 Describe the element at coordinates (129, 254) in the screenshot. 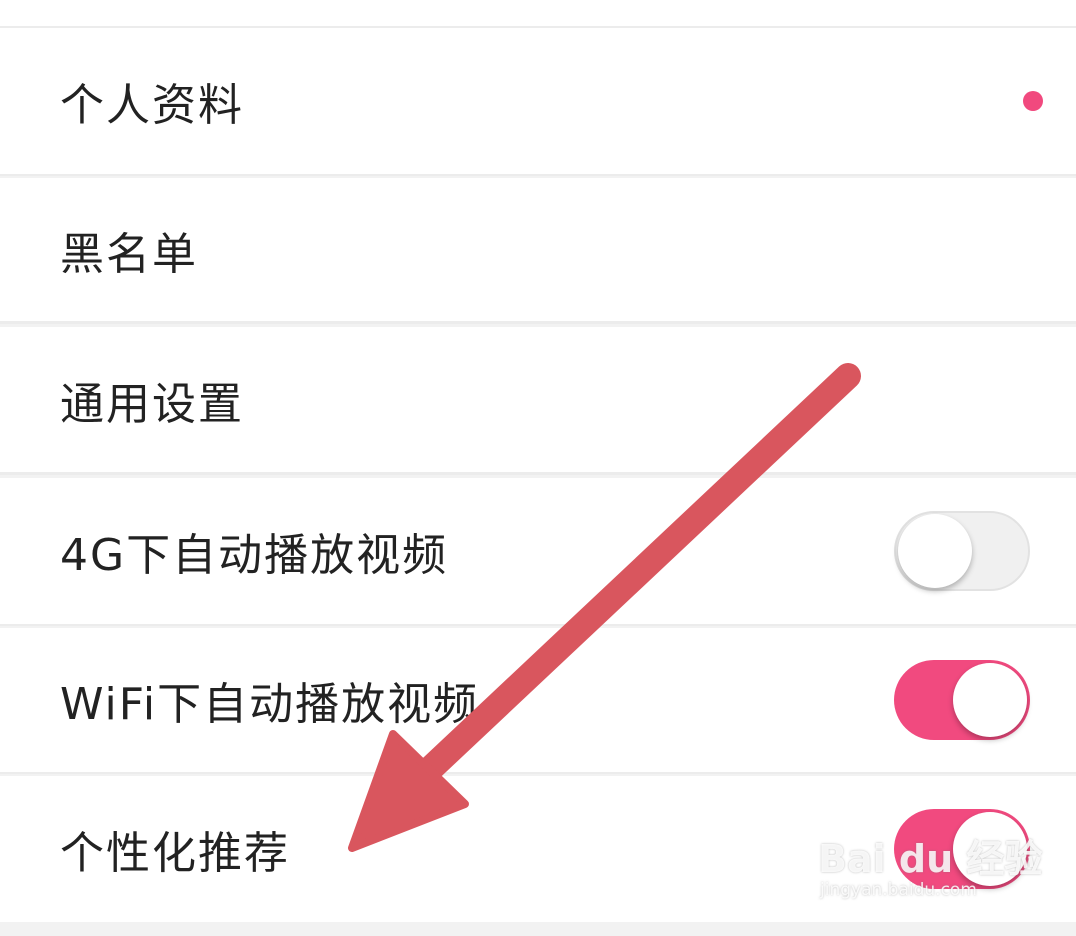

I see `settings-row-label: 黑名单` at that location.